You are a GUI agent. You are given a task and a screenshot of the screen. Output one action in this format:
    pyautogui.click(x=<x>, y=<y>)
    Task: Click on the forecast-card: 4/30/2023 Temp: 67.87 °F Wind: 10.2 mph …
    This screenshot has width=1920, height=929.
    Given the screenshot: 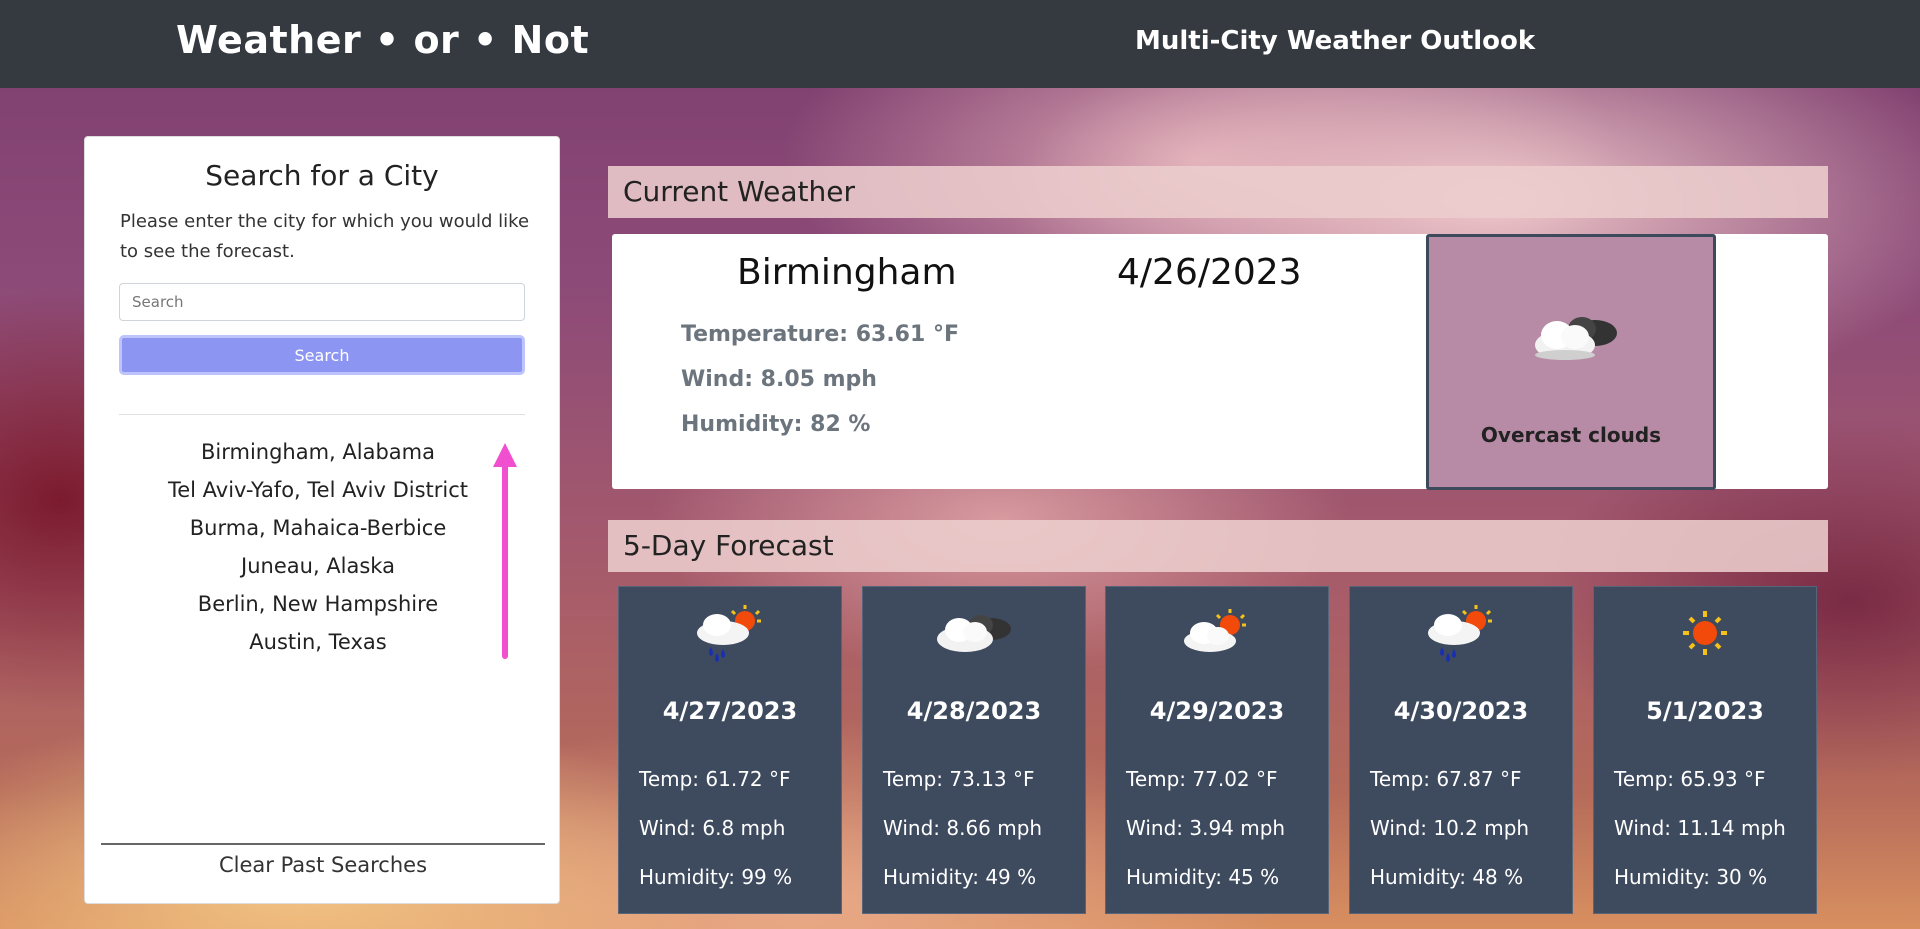 What is the action you would take?
    pyautogui.click(x=1461, y=750)
    